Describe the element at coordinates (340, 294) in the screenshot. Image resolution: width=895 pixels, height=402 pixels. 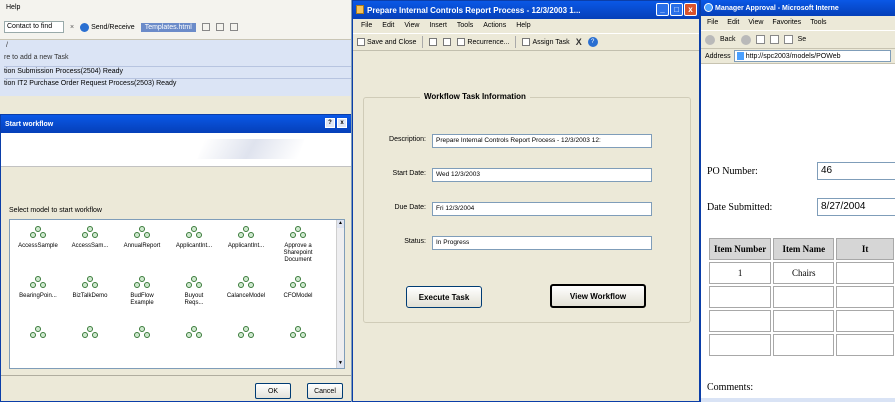
I see `model-list-scrollbar: ▲ ▼` at that location.